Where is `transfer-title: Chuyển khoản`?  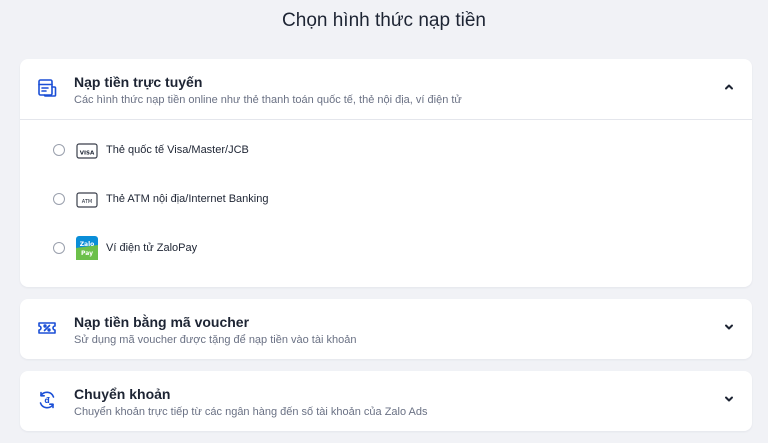
transfer-title: Chuyển khoản is located at coordinates (122, 394).